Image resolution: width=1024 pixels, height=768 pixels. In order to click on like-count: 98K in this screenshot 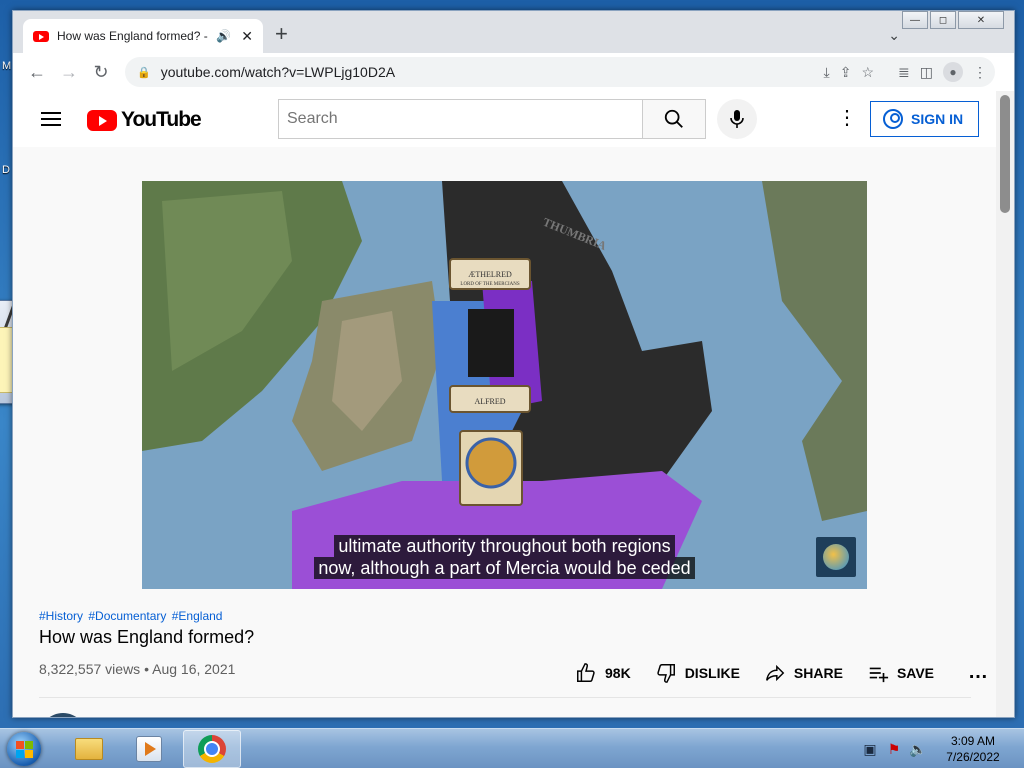, I will do `click(618, 672)`.